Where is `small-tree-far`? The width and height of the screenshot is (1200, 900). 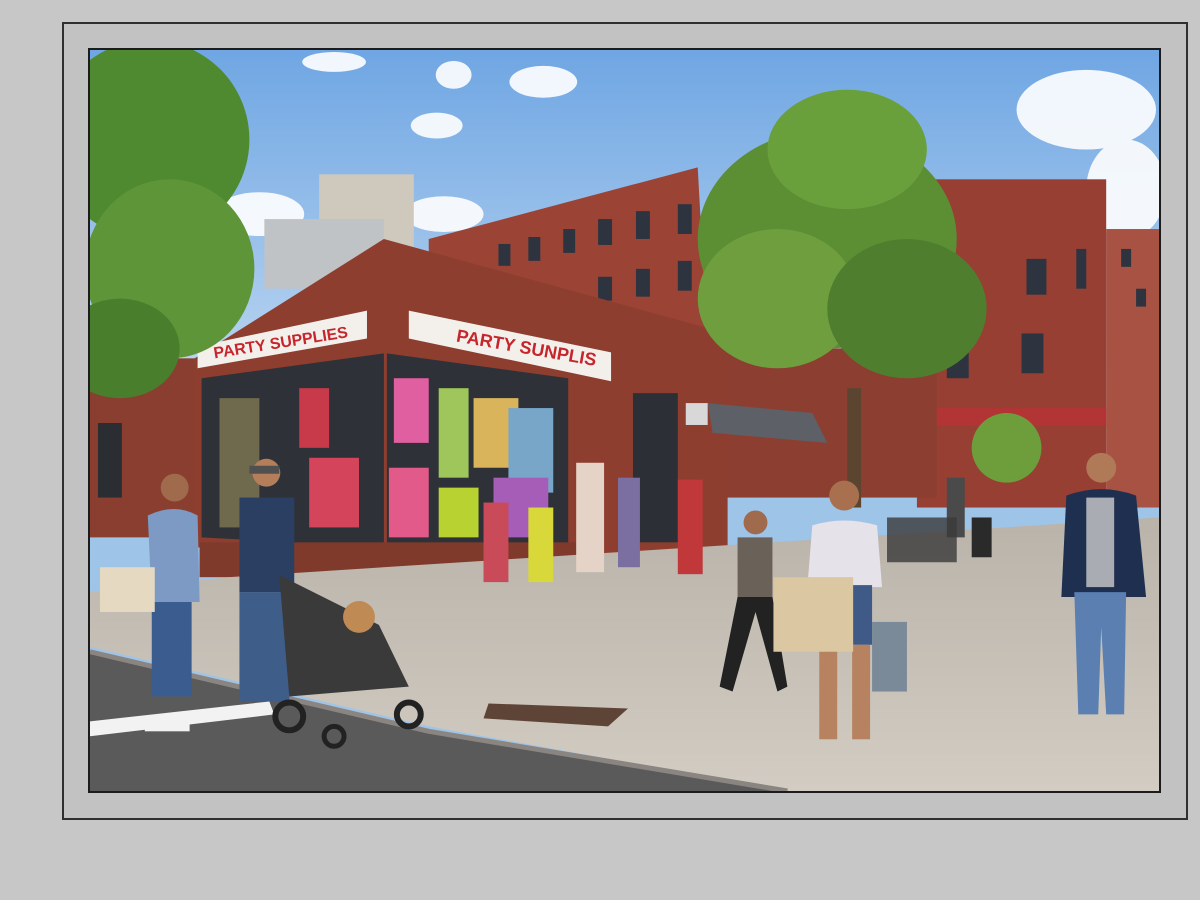
small-tree-far is located at coordinates (1006, 448).